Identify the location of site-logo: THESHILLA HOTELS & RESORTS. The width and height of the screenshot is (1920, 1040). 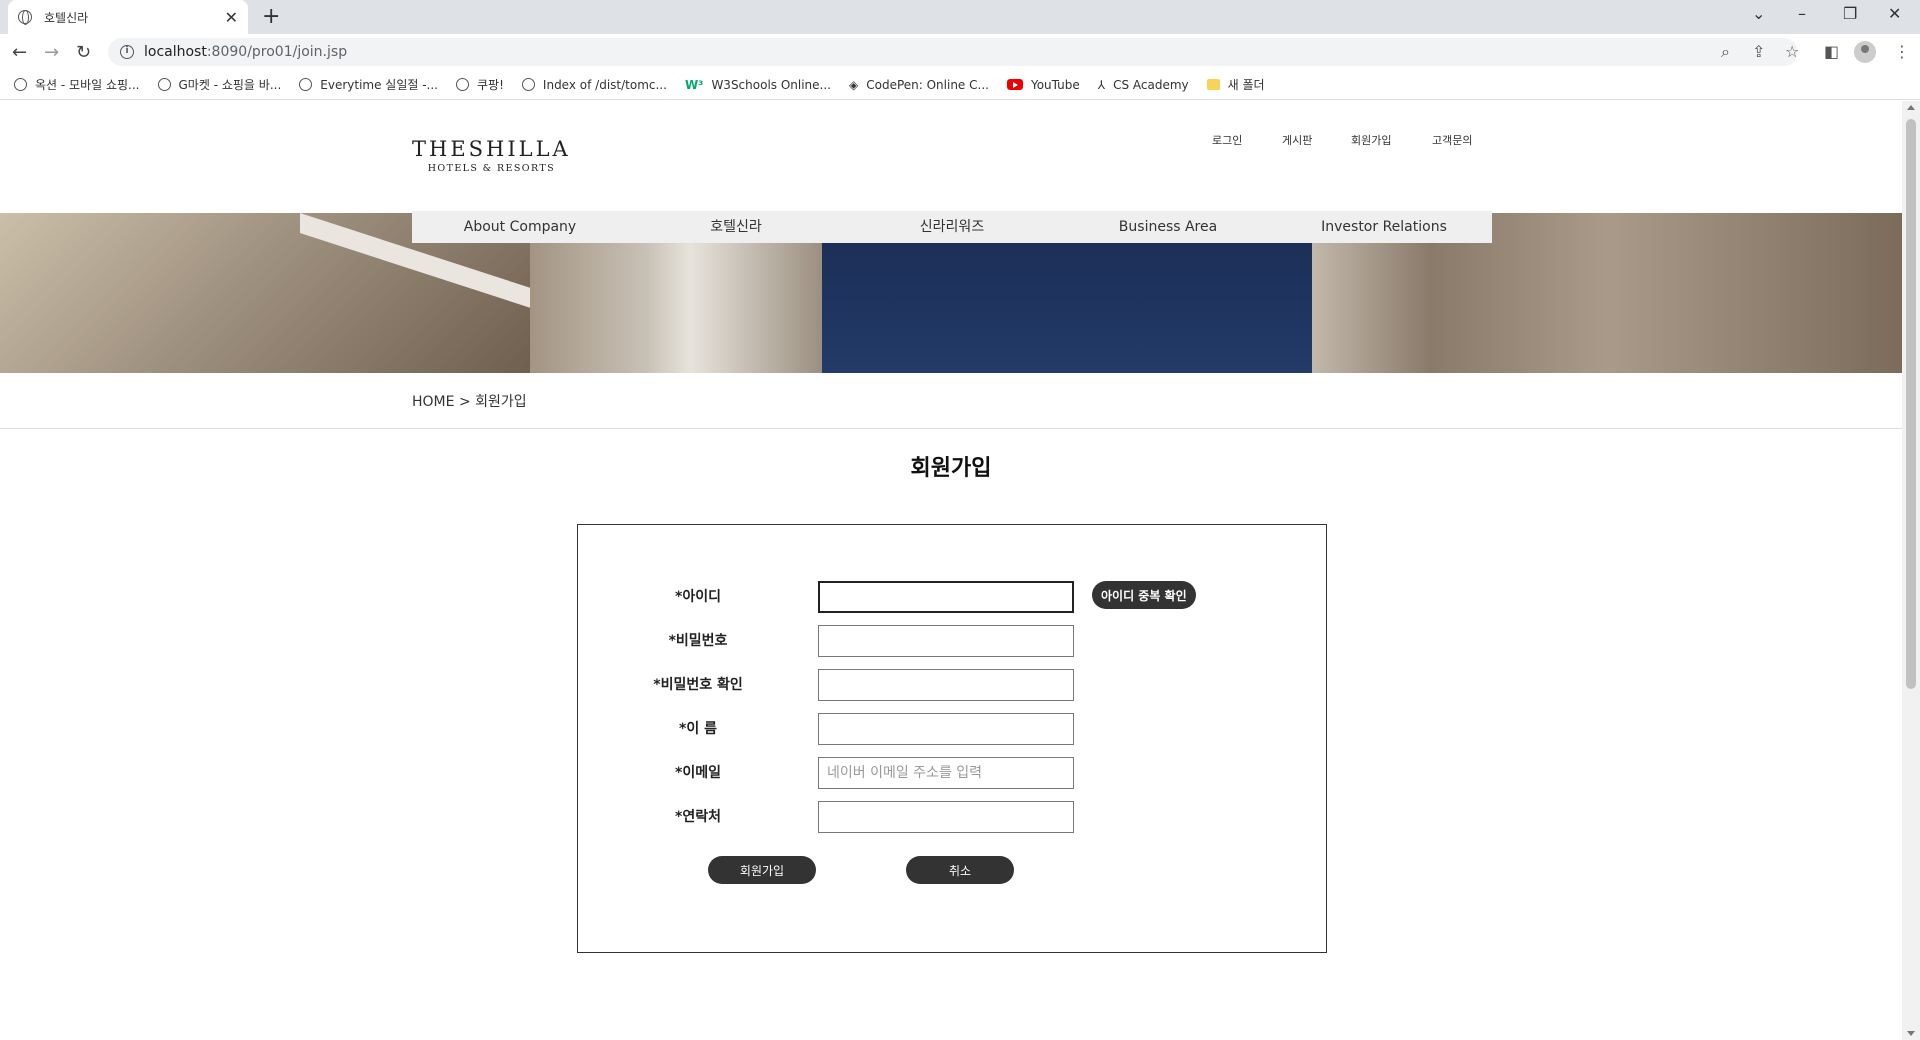
(491, 155).